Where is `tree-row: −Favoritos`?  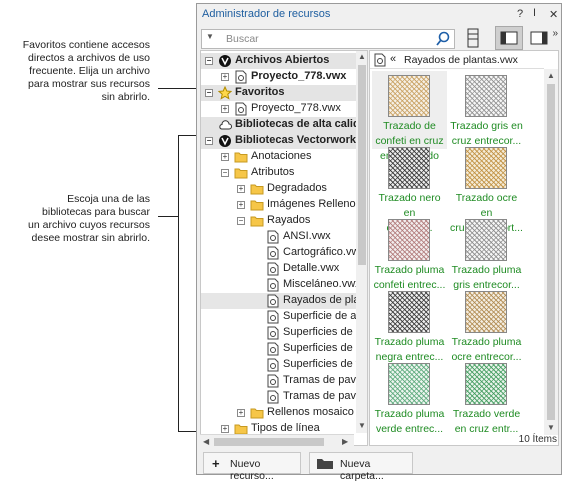 tree-row: −Favoritos is located at coordinates (278, 93).